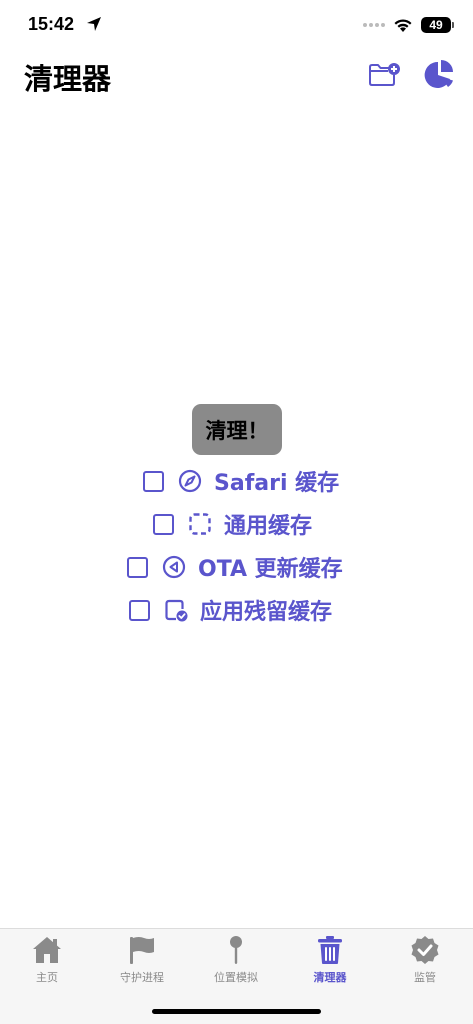 The width and height of the screenshot is (473, 1024). What do you see at coordinates (174, 567) in the screenshot?
I see `back-circle-icon` at bounding box center [174, 567].